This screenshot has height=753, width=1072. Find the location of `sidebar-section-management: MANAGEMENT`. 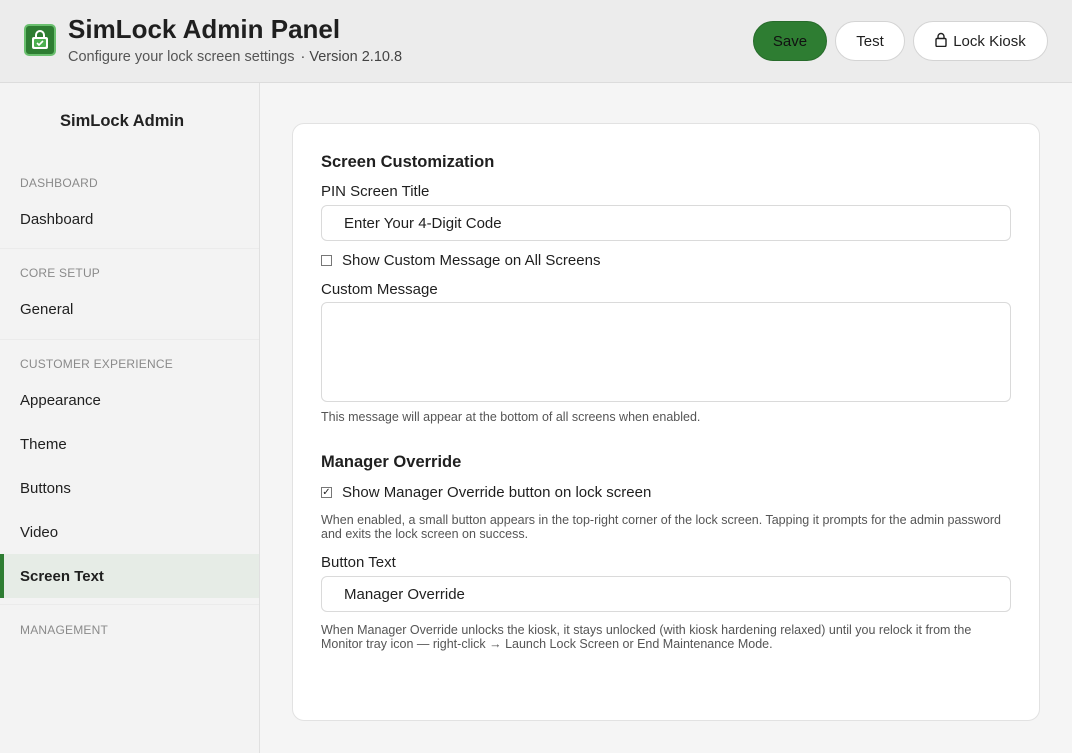

sidebar-section-management: MANAGEMENT is located at coordinates (64, 630).